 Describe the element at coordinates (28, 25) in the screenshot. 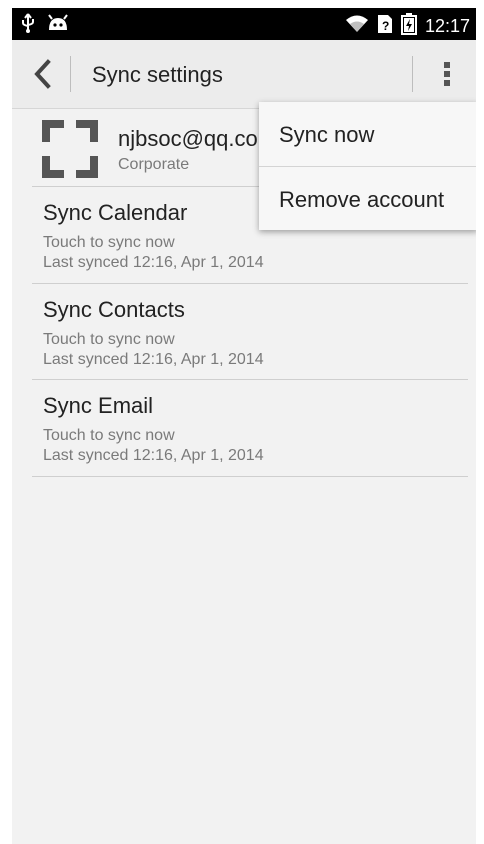

I see `usb-icon` at that location.